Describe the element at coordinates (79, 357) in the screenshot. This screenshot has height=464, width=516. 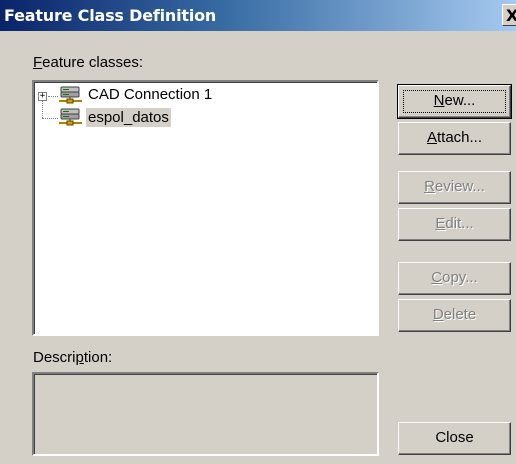
I see `description-label-mnemonic: p` at that location.